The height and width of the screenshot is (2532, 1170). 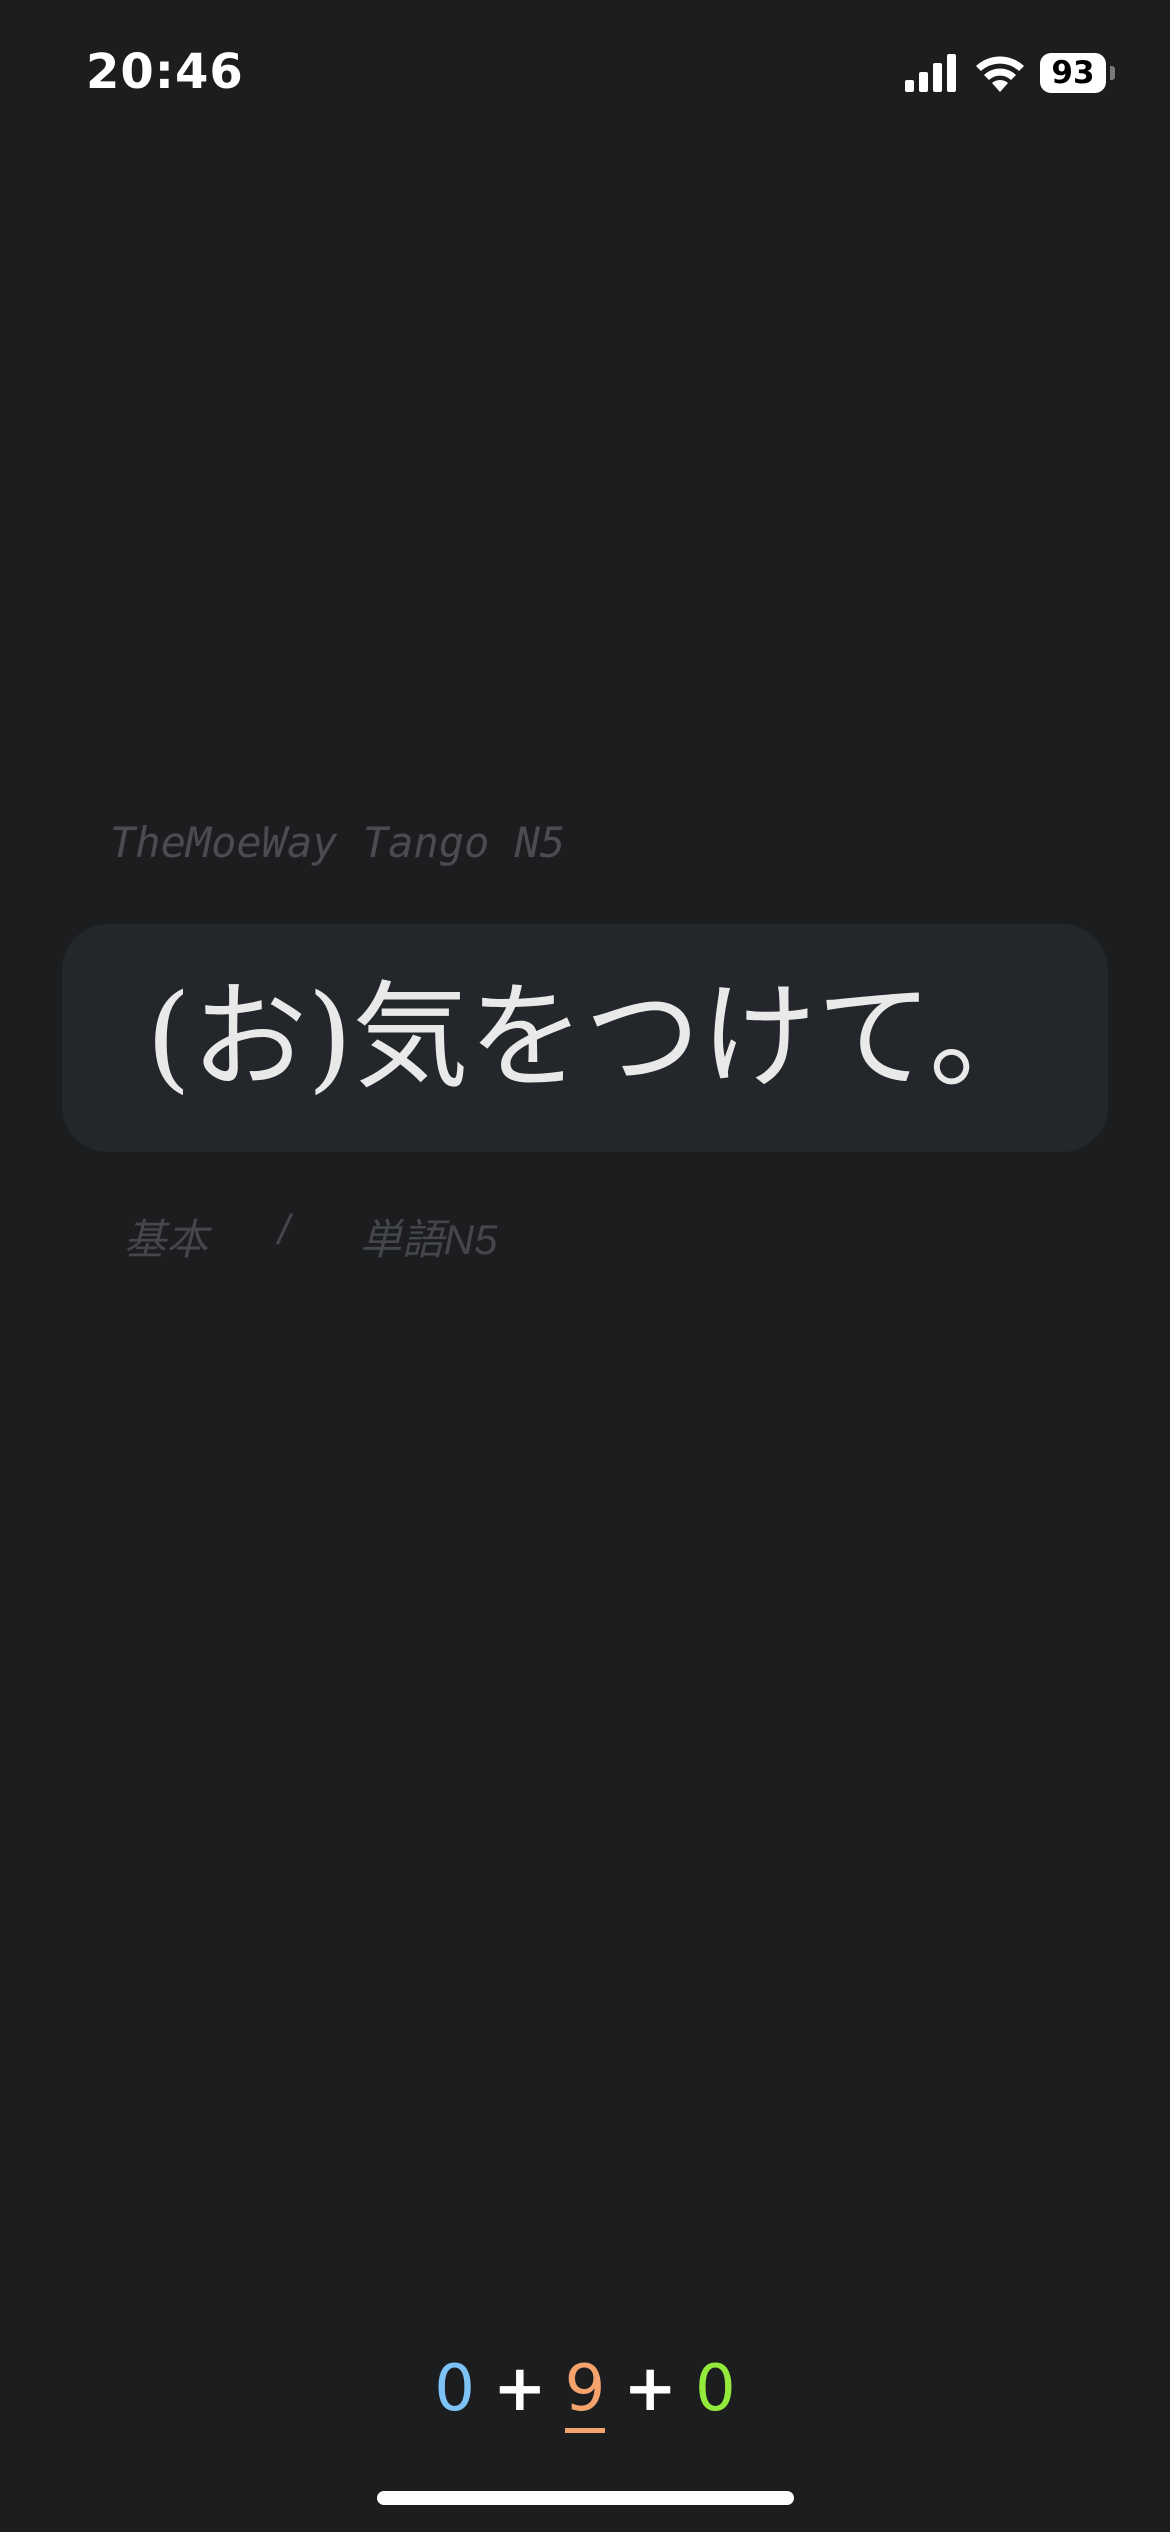 I want to click on card-tags: 基本 / 単語N5, so click(x=310, y=1234).